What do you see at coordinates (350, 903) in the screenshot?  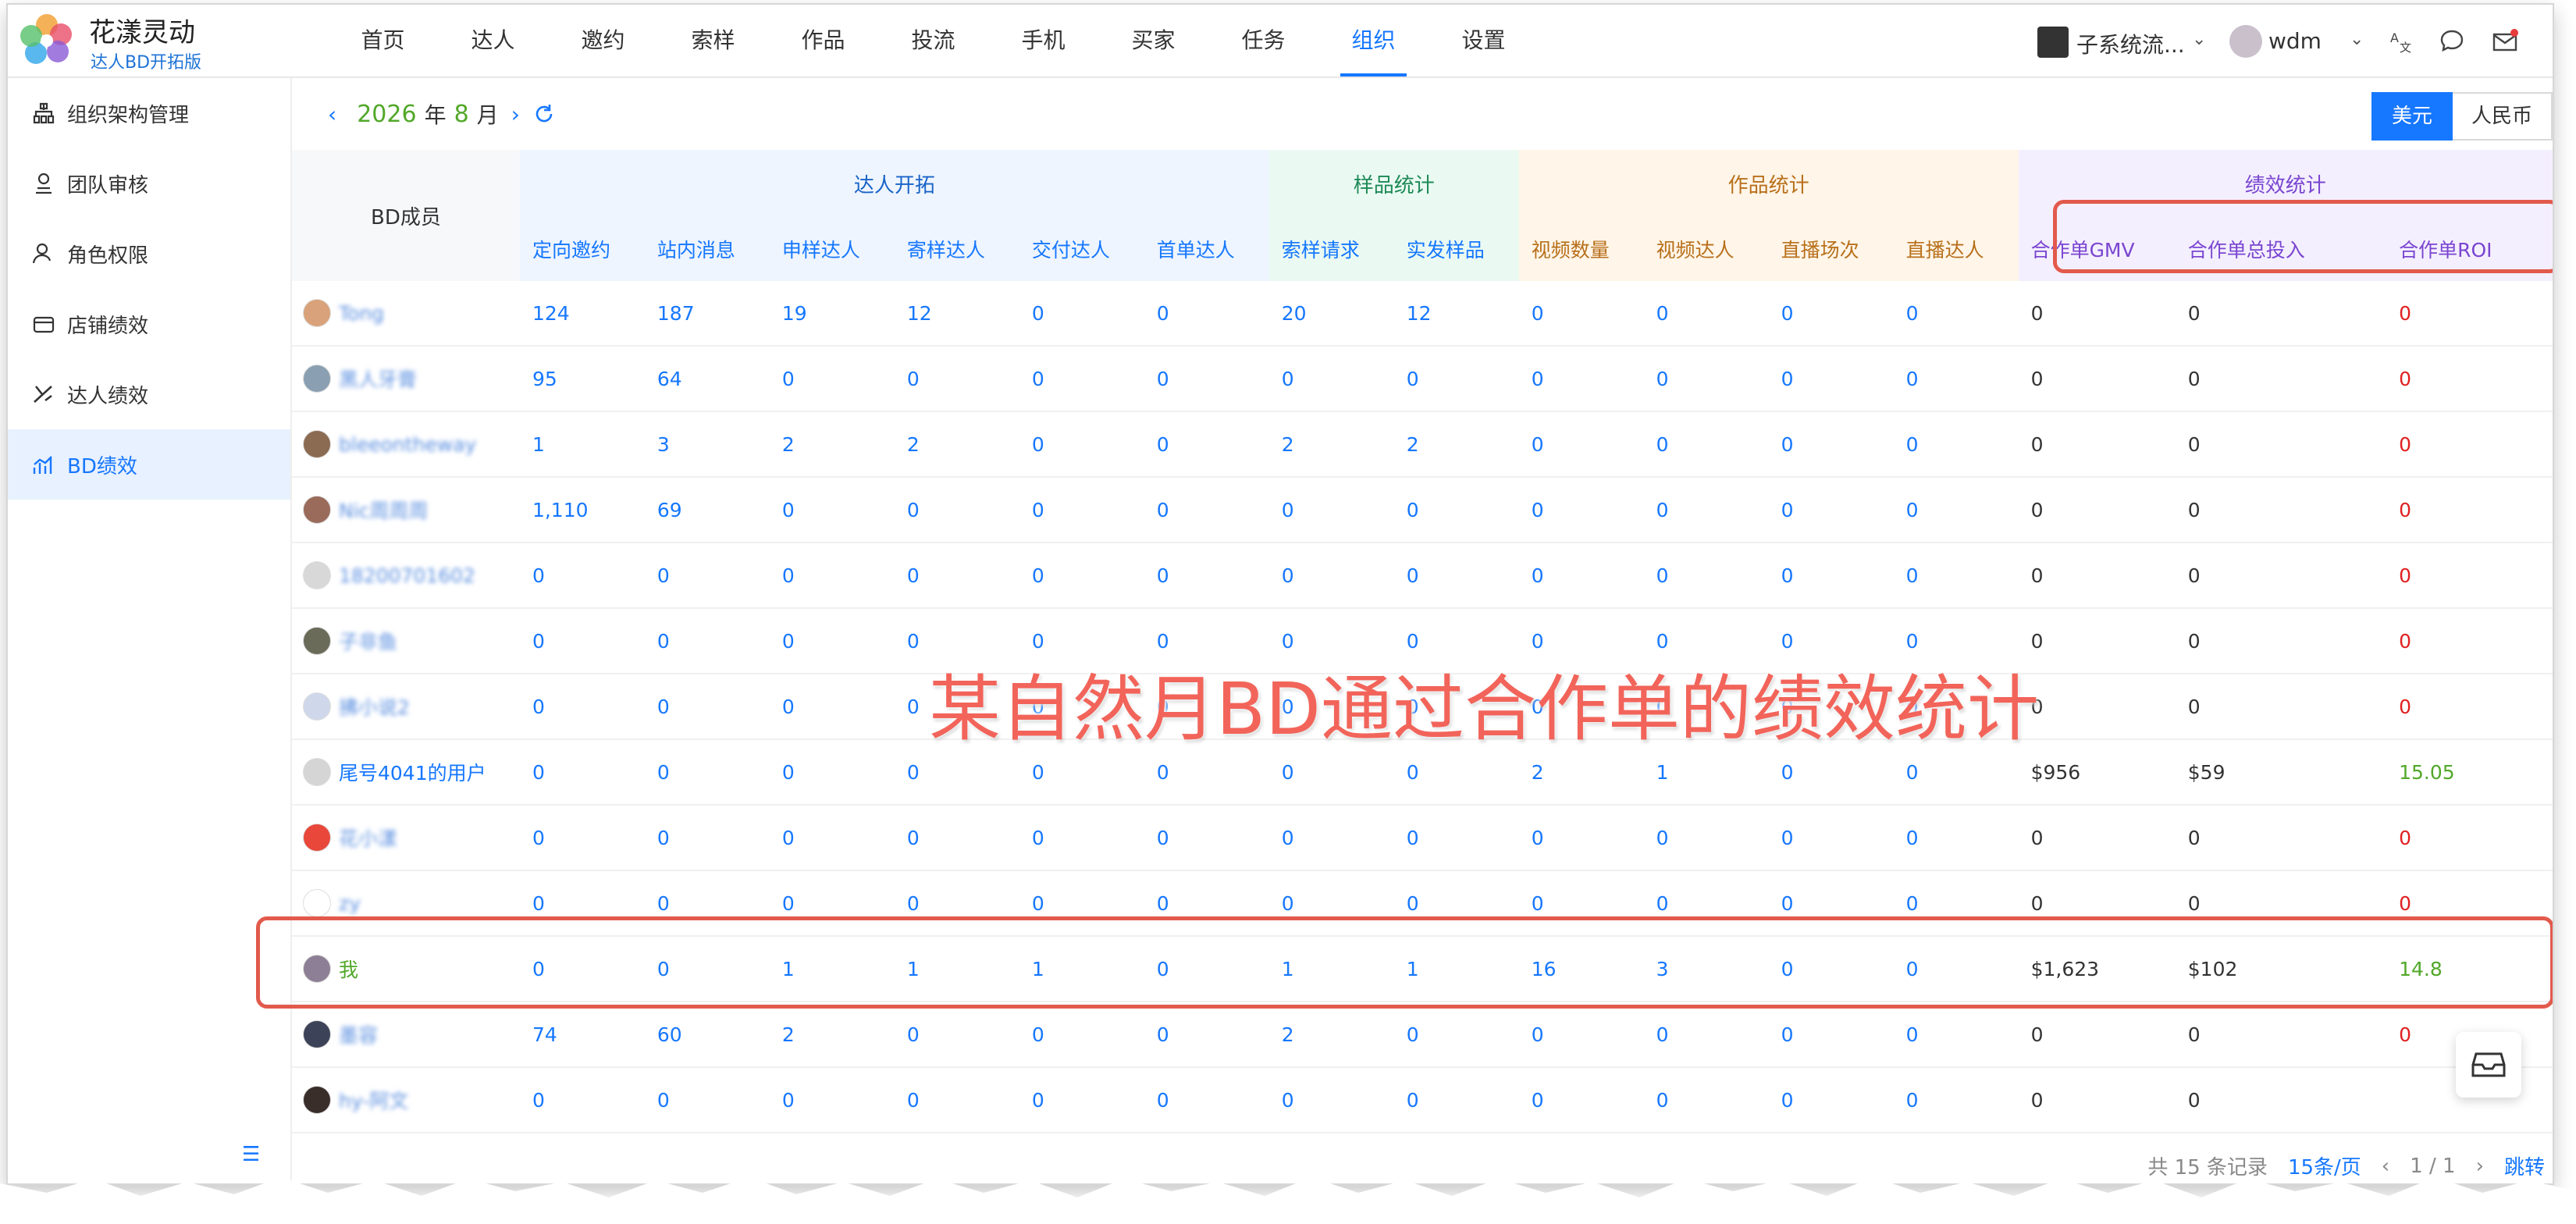 I see `bd-member-name: zy` at bounding box center [350, 903].